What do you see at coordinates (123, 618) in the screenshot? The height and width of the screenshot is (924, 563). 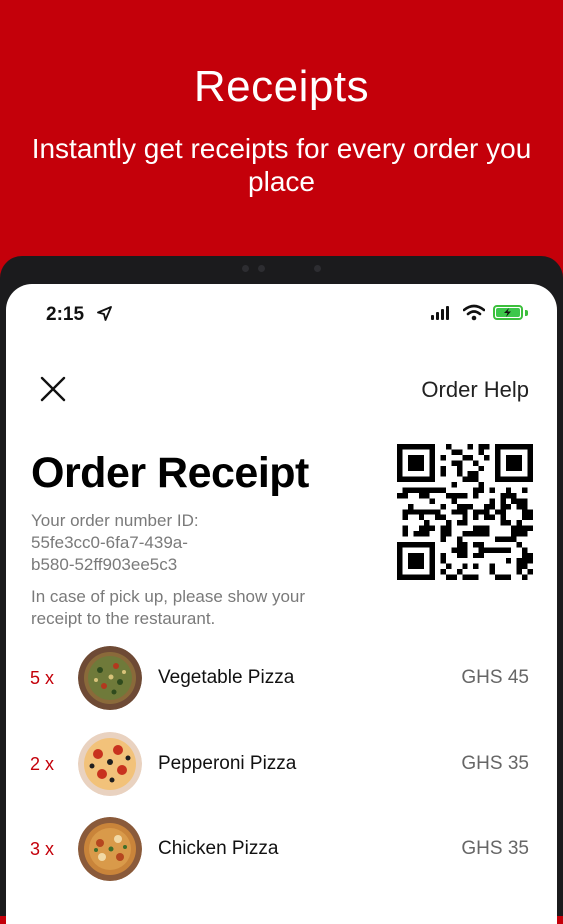 I see `pickup-note-line-2: receipt to the restaurant.` at bounding box center [123, 618].